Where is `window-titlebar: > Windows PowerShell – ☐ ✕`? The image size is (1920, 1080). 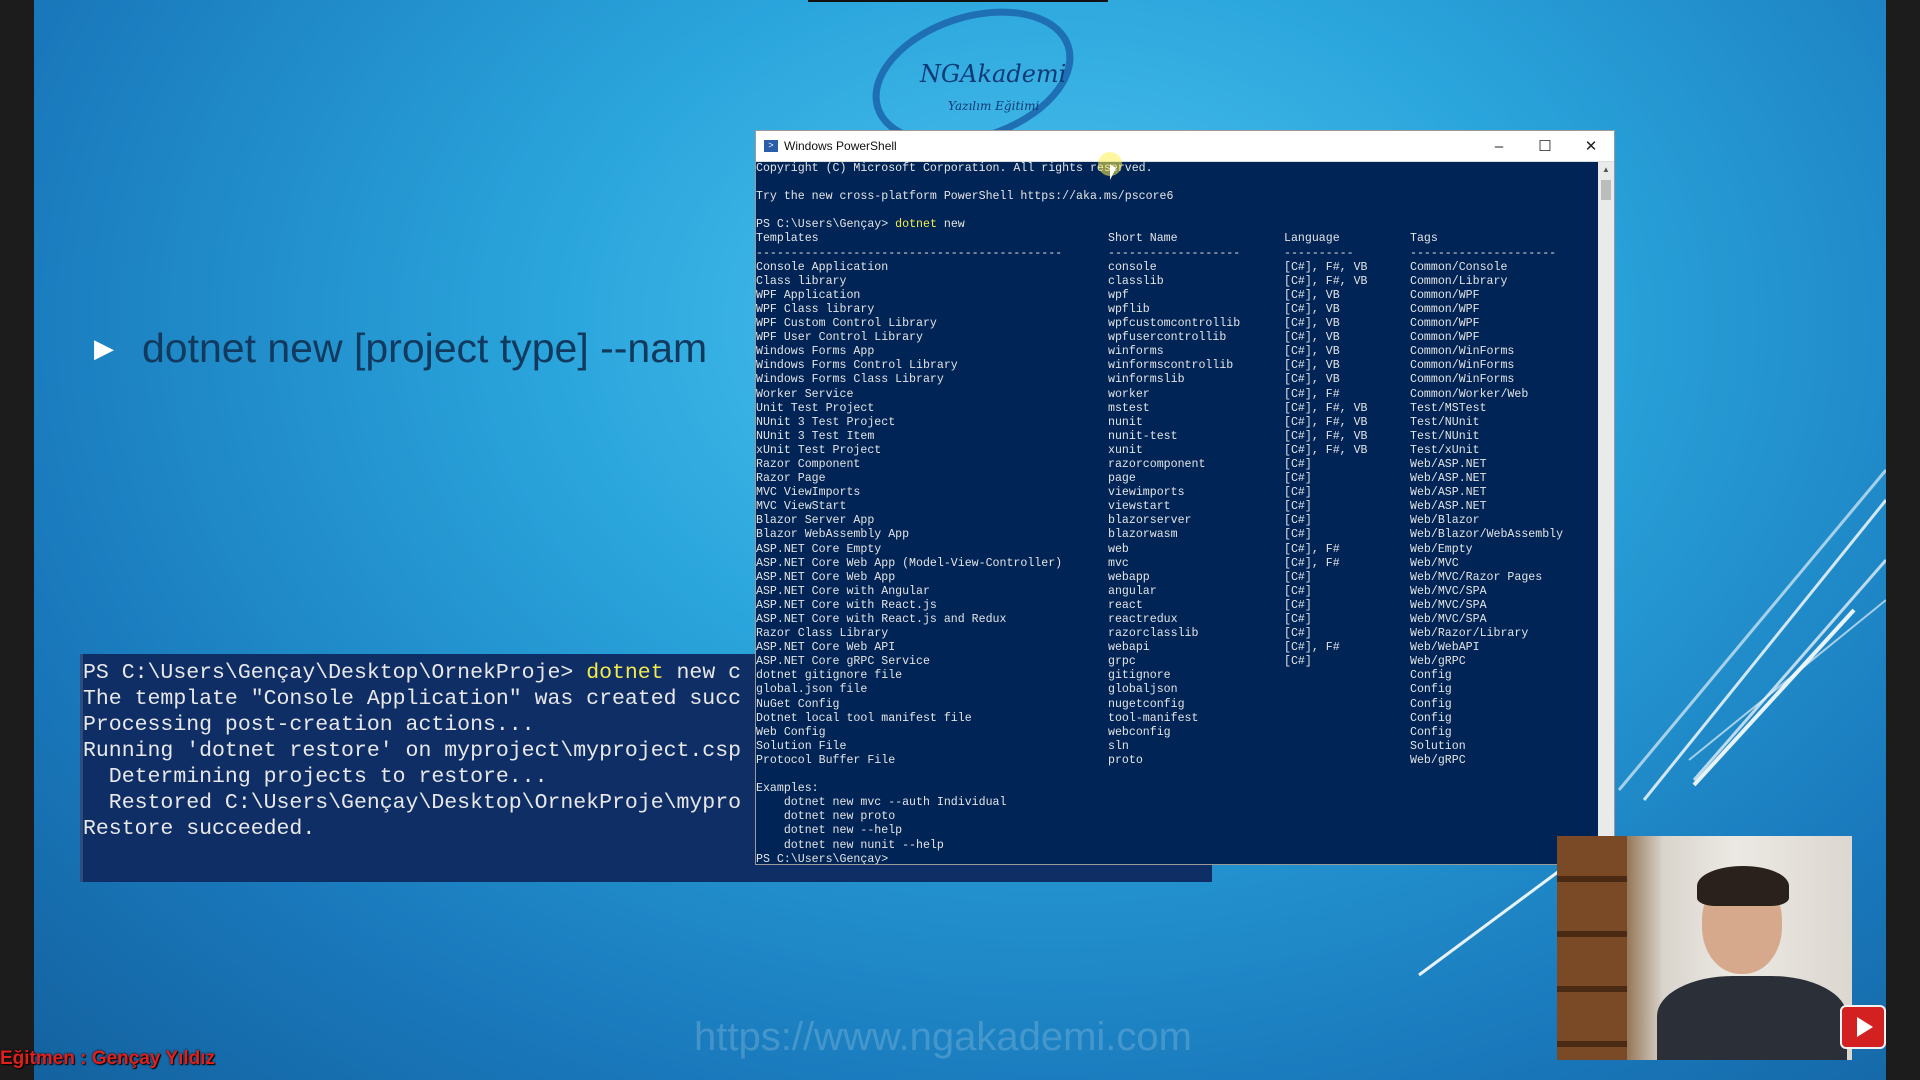
window-titlebar: > Windows PowerShell – ☐ ✕ is located at coordinates (1185, 146).